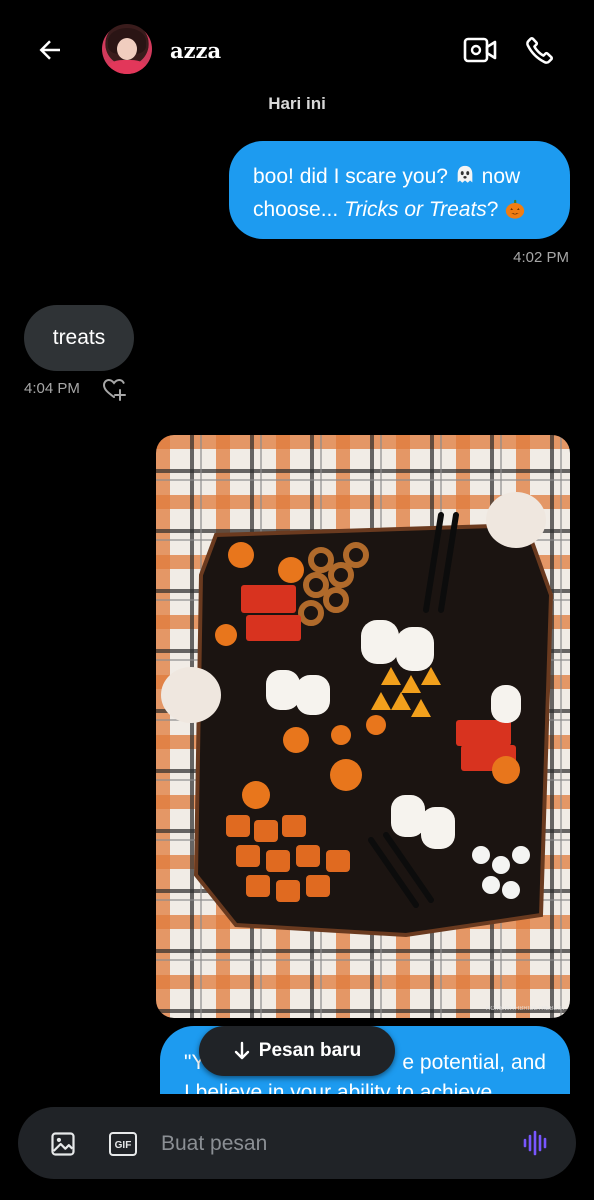 The height and width of the screenshot is (1200, 594). I want to click on image-icon, so click(63, 1144).